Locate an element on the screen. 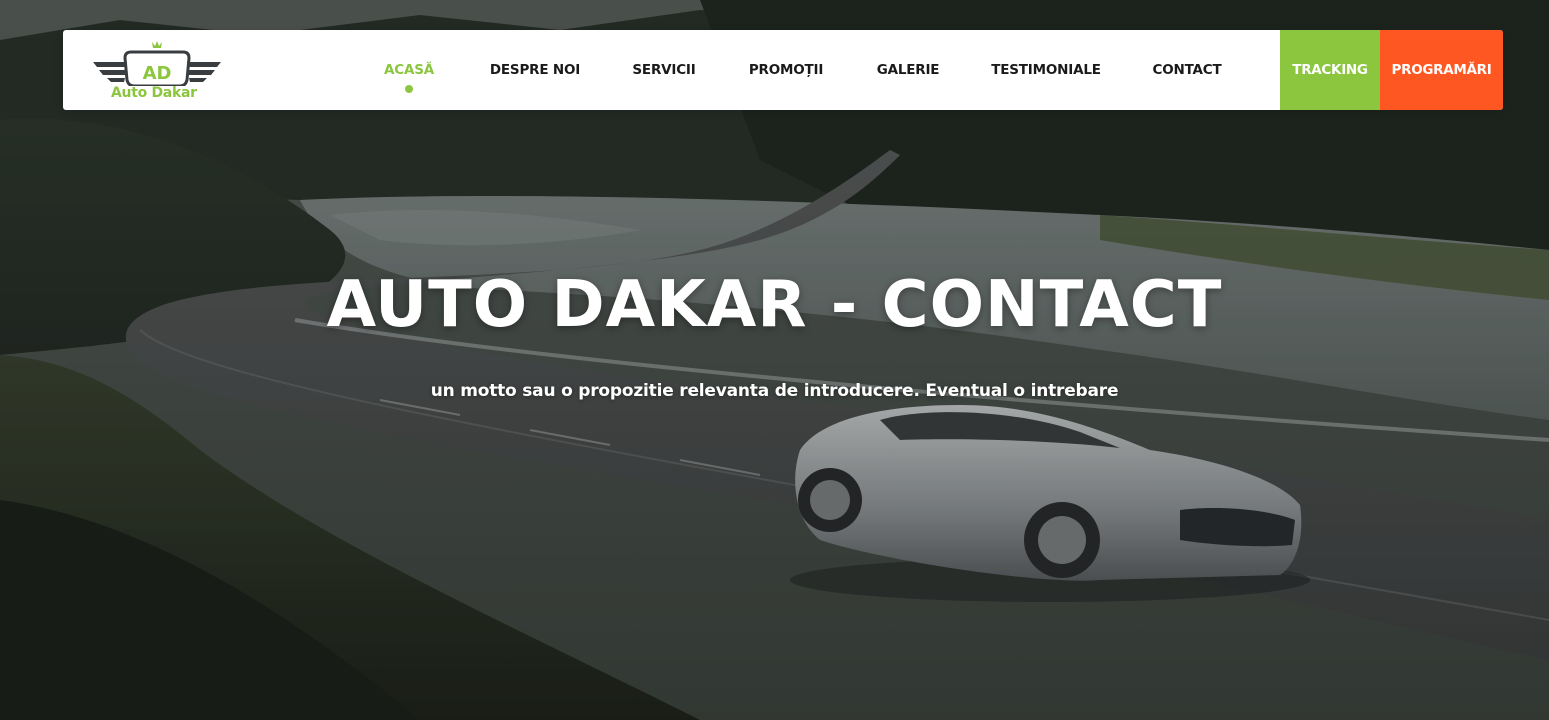 The width and height of the screenshot is (1549, 720). active-indicator-dot is located at coordinates (409, 89).